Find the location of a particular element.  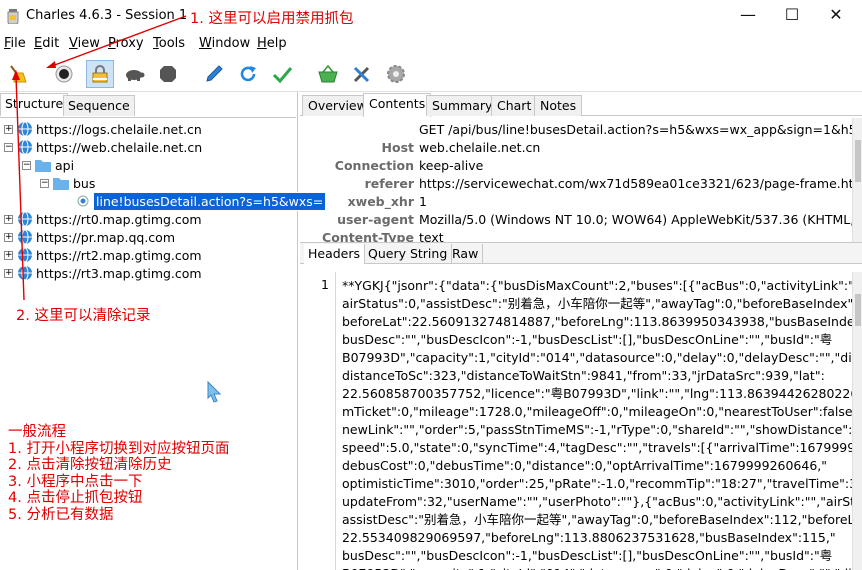

arrow-to-record-button is located at coordinates (119, 41).